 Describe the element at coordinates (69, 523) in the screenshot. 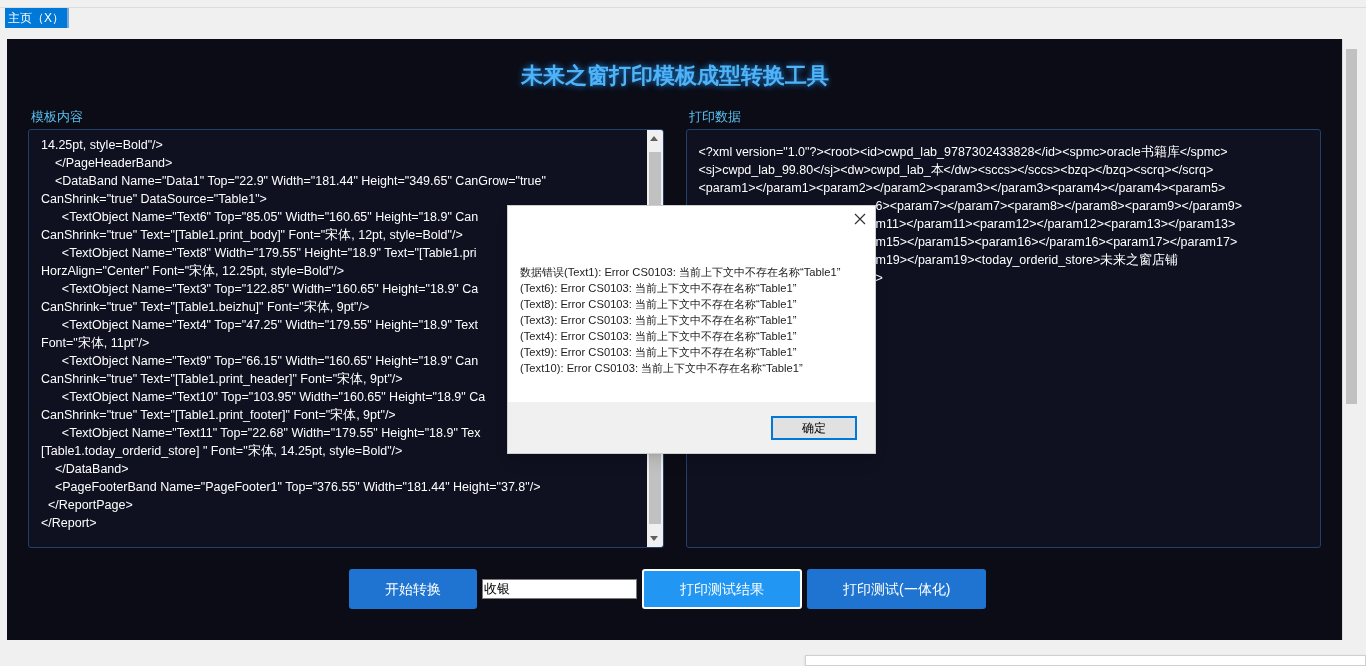

I see `code-line: </Report>` at that location.